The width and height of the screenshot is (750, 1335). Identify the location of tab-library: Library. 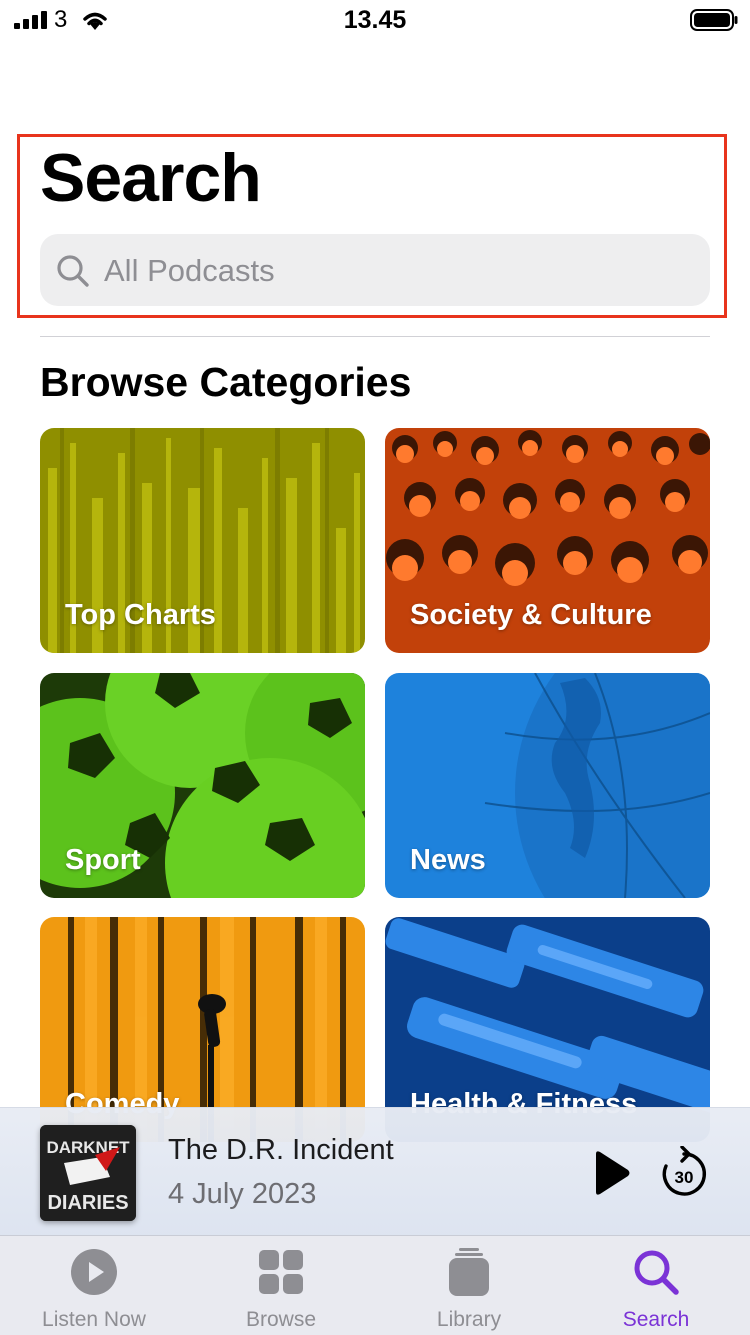
(469, 1285).